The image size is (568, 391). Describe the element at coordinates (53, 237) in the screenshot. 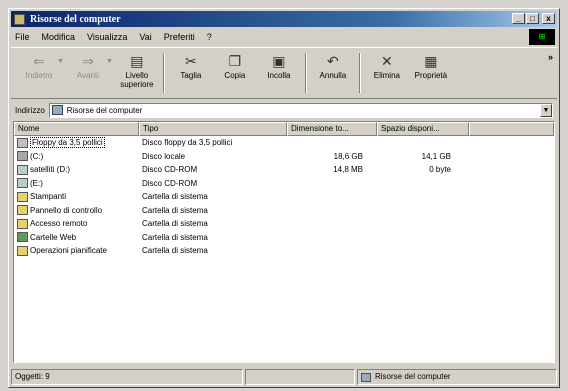

I see `item-name: Cartelle Web` at that location.